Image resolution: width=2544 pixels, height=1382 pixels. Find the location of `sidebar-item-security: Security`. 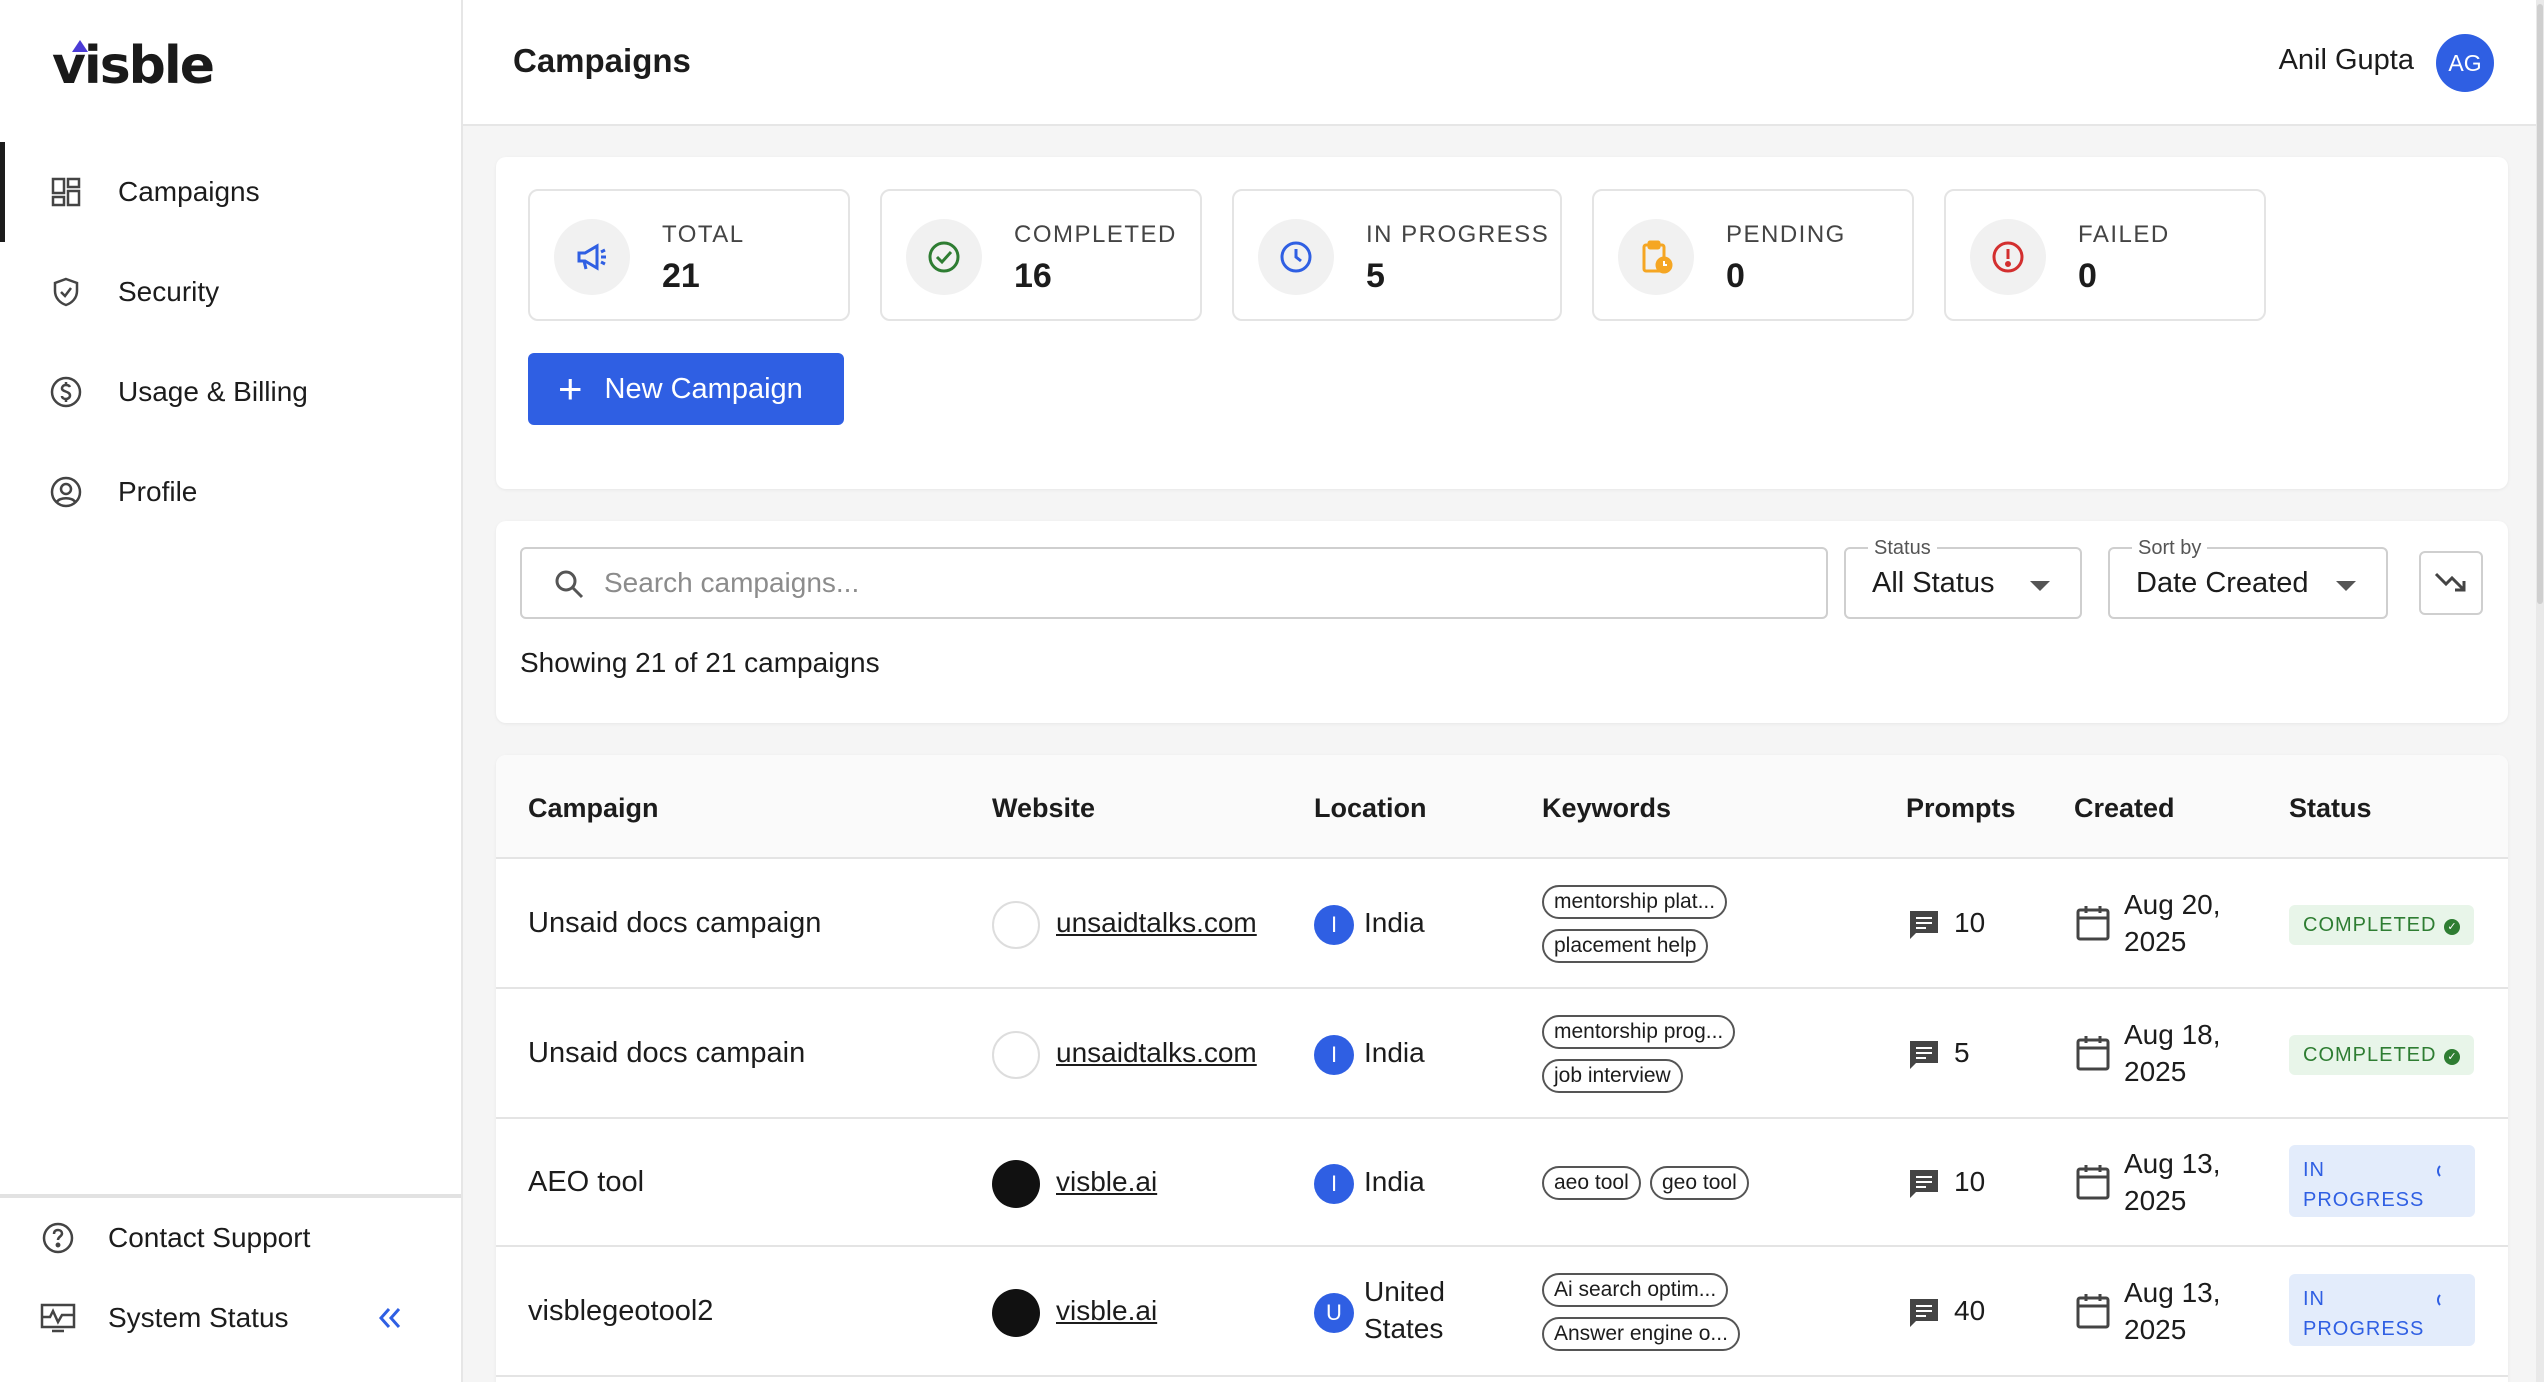

sidebar-item-security: Security is located at coordinates (230, 292).